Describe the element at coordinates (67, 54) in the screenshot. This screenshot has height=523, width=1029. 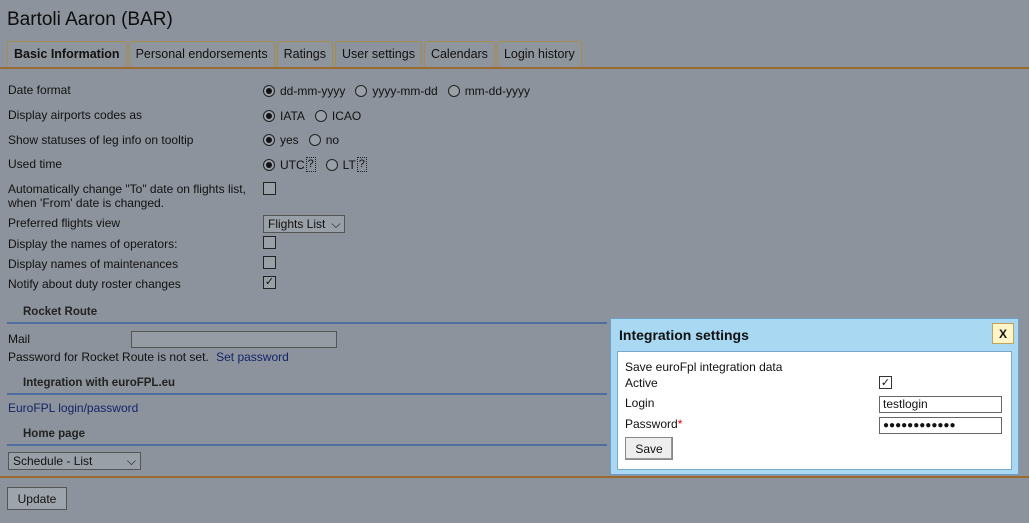
I see `tab-basic-information: Basic Information` at that location.